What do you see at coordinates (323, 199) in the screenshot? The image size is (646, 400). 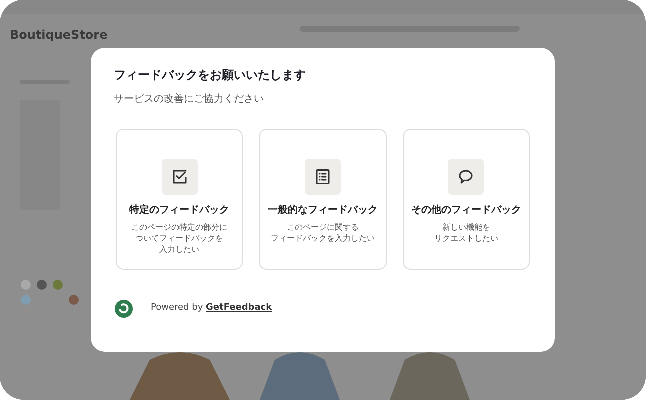 I see `feedback-option-card: 一般的なフィードバック このページに関する フィードバックを入力したい` at bounding box center [323, 199].